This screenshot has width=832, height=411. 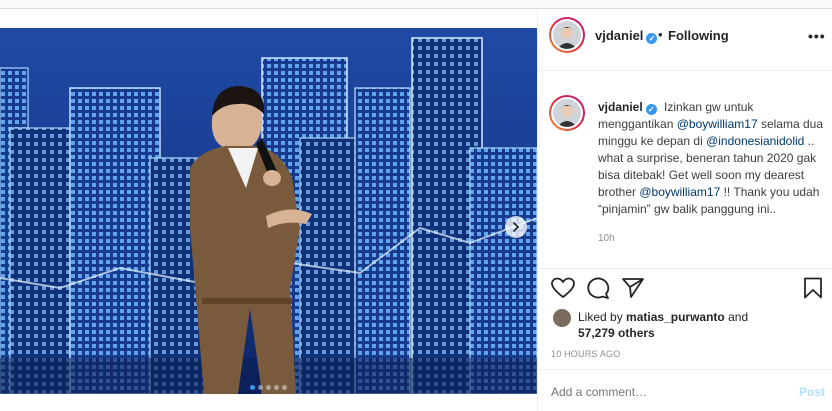 I want to click on caption-time: 10h, so click(x=711, y=238).